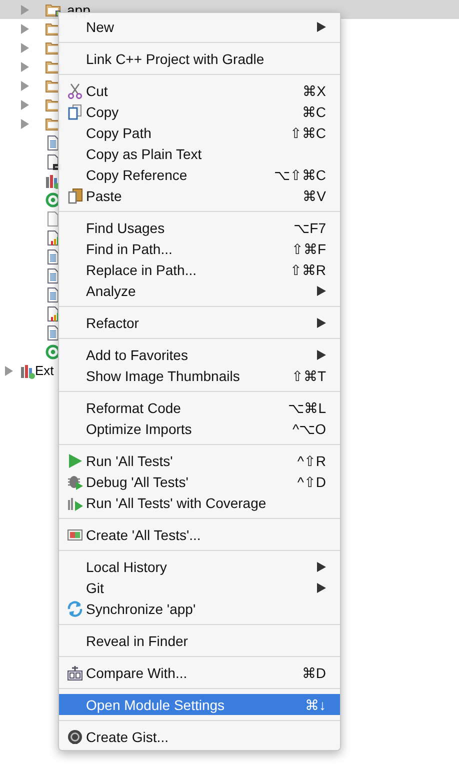 Image resolution: width=459 pixels, height=780 pixels. Describe the element at coordinates (44, 370) in the screenshot. I see `tree-label: Ext` at that location.